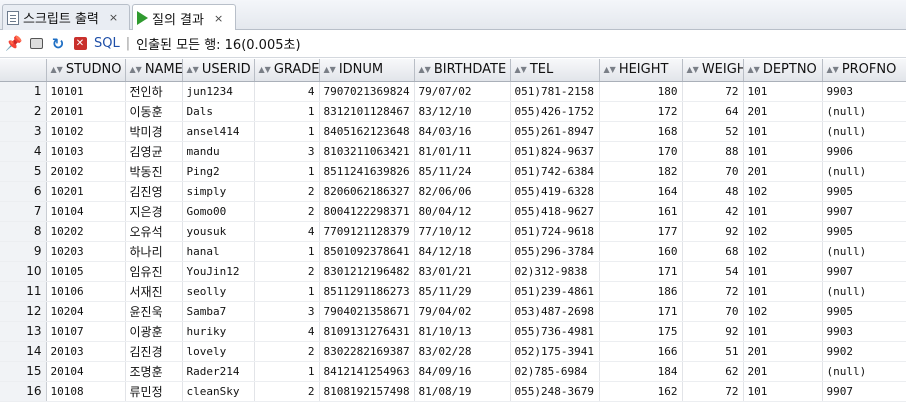 The width and height of the screenshot is (906, 407). What do you see at coordinates (367, 70) in the screenshot?
I see `column-header-idnum: ▲▼ IDNUM` at bounding box center [367, 70].